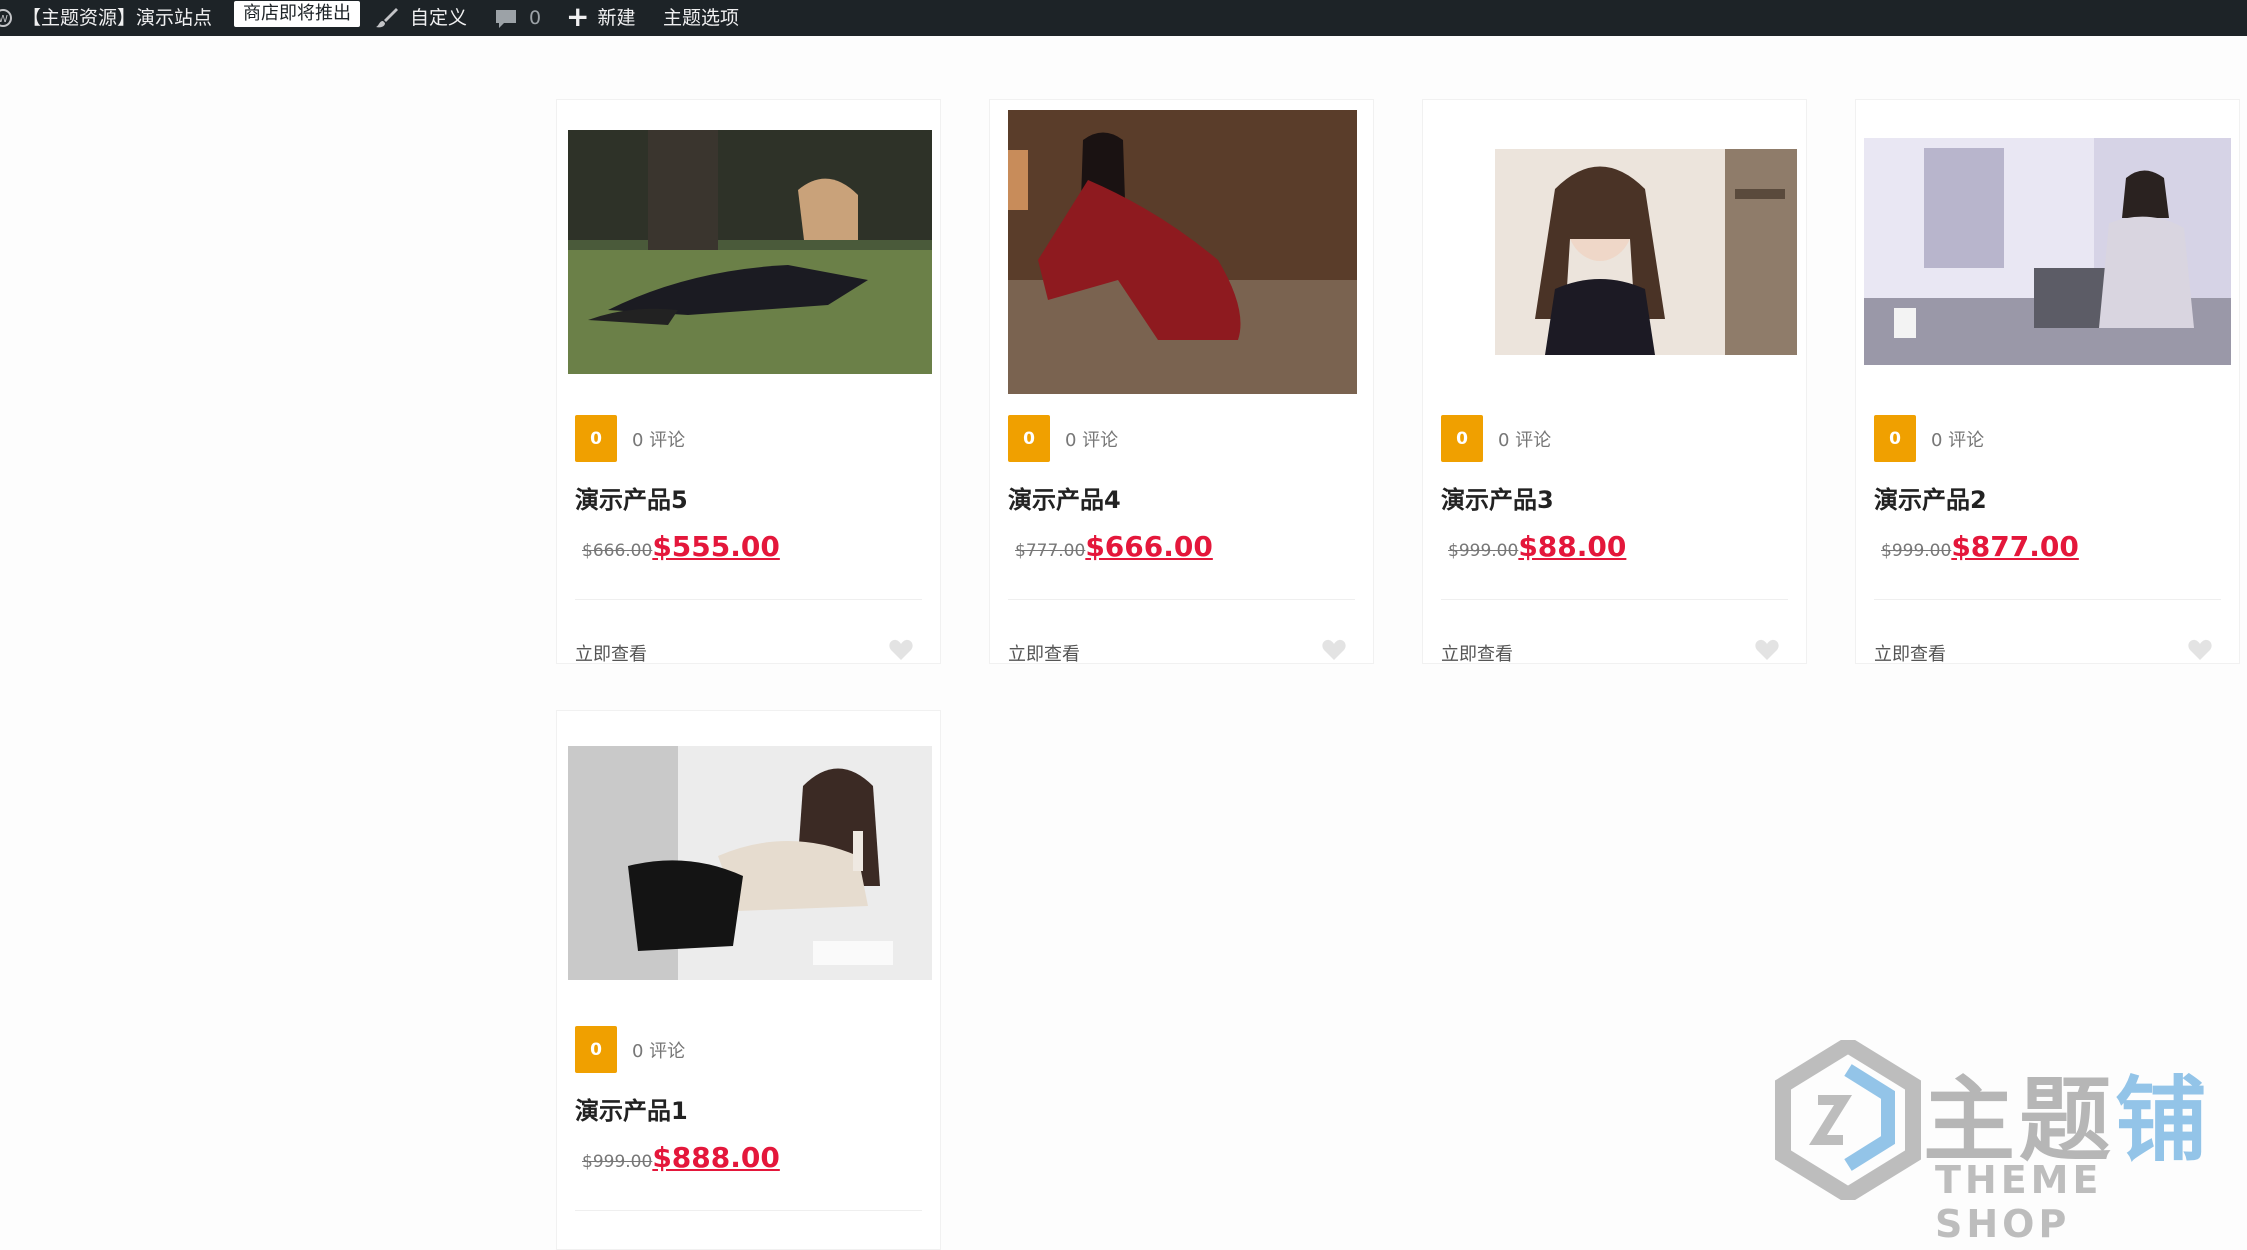 The height and width of the screenshot is (1250, 2247). Describe the element at coordinates (748, 382) in the screenshot. I see `product-card: 0 0 评论 演示产品5 $666.00$555.00 立即查看` at that location.